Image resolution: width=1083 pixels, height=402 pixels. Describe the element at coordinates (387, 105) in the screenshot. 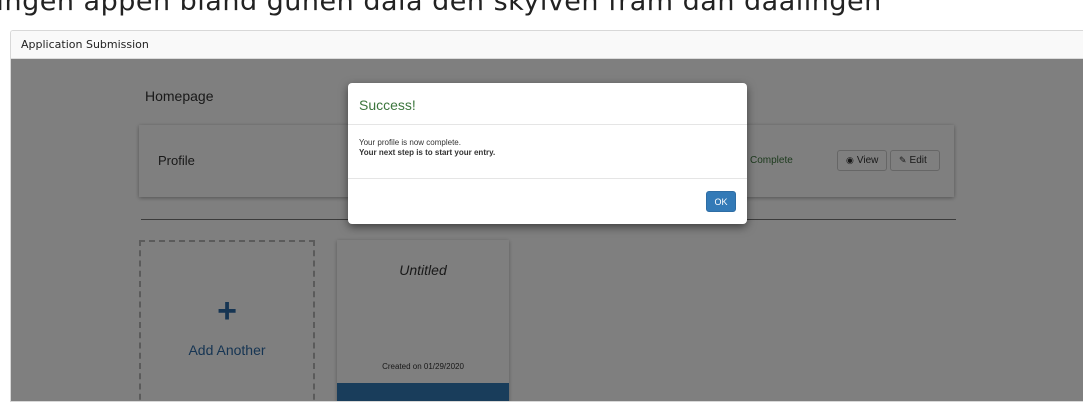

I see `modal-title: Success!` at that location.